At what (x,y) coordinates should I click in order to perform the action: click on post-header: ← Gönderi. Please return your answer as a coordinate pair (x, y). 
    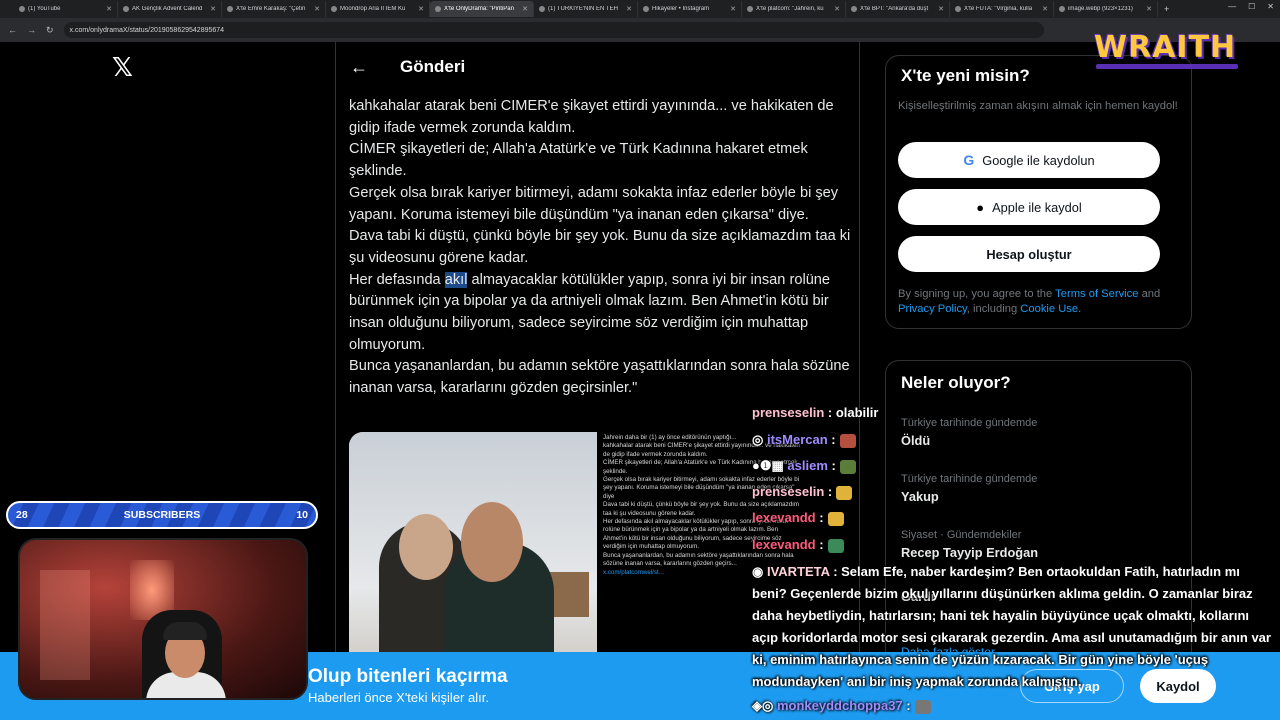
    Looking at the image, I should click on (597, 67).